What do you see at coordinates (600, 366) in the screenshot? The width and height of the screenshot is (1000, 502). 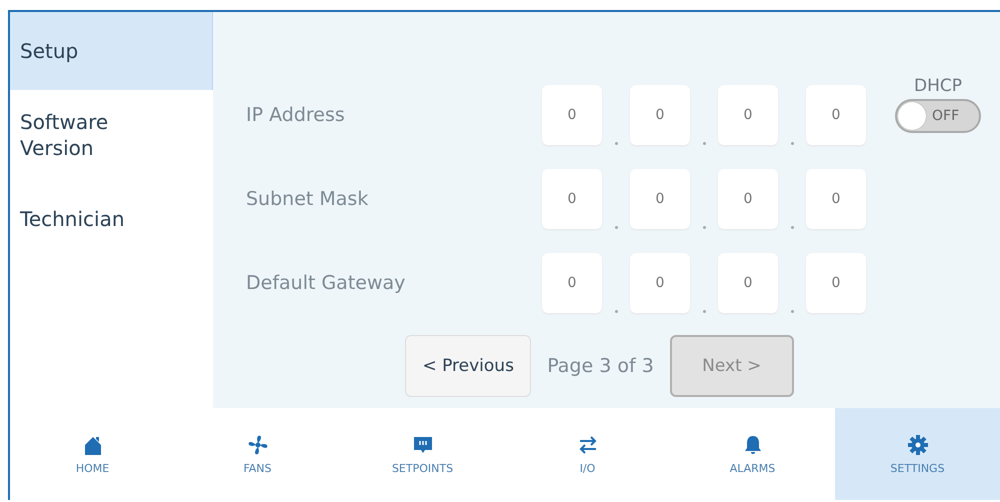 I see `page-indicator: Page 3 of 3` at bounding box center [600, 366].